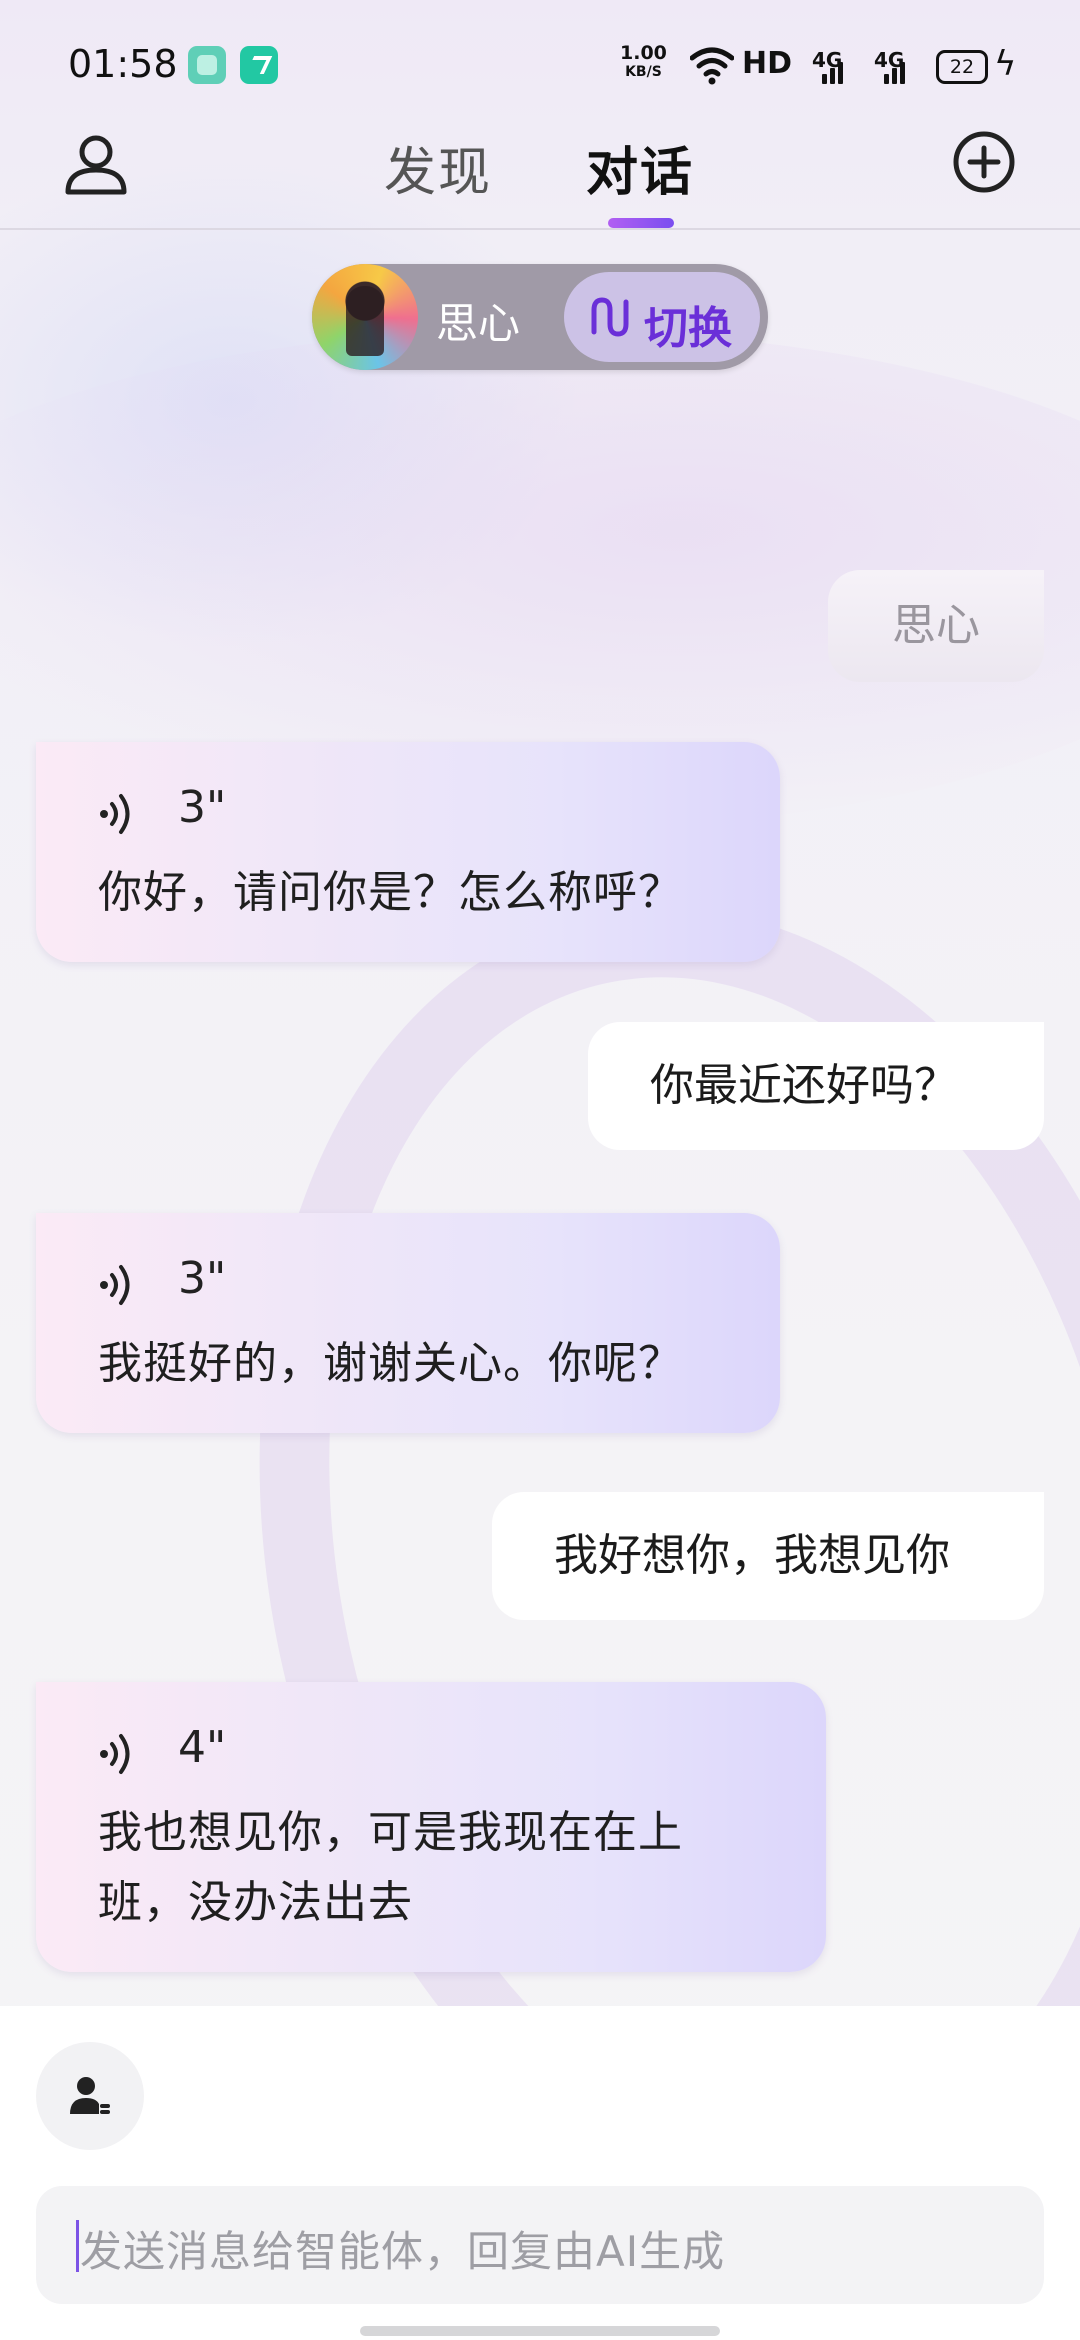 The image size is (1080, 2340). Describe the element at coordinates (768, 1556) in the screenshot. I see `user-message-bubble: 我好想你，我想见你` at that location.